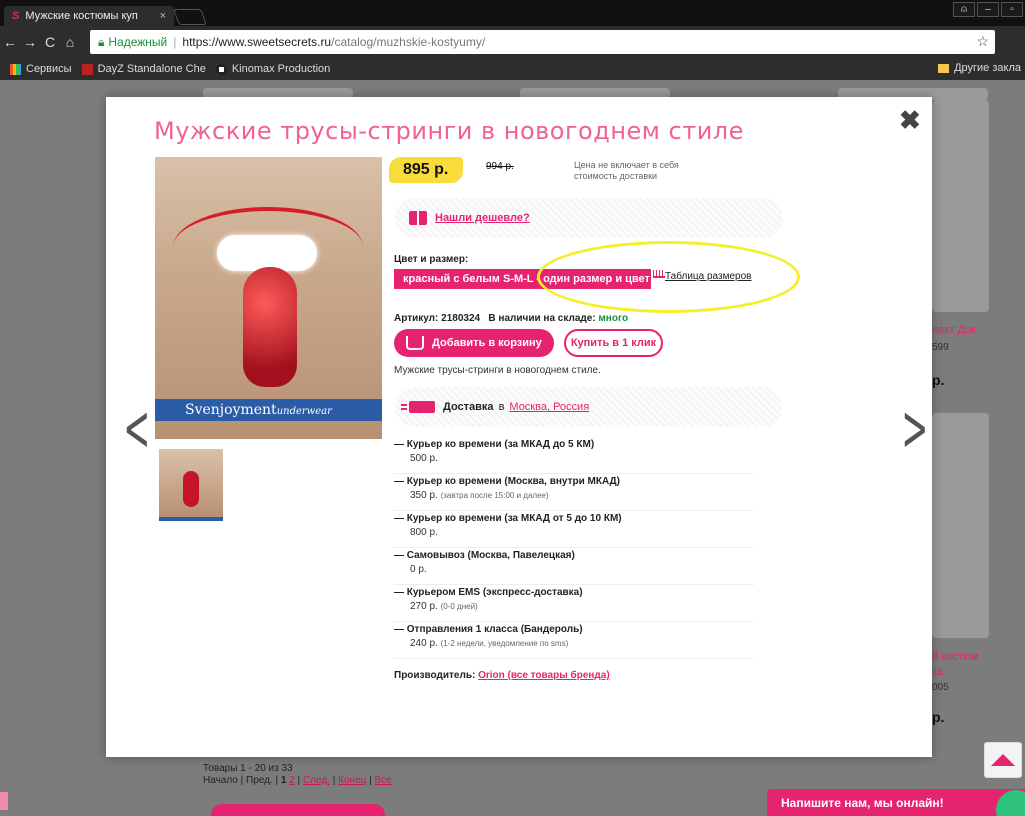  I want to click on bookmark-label: Kinomax Production, so click(281, 69).